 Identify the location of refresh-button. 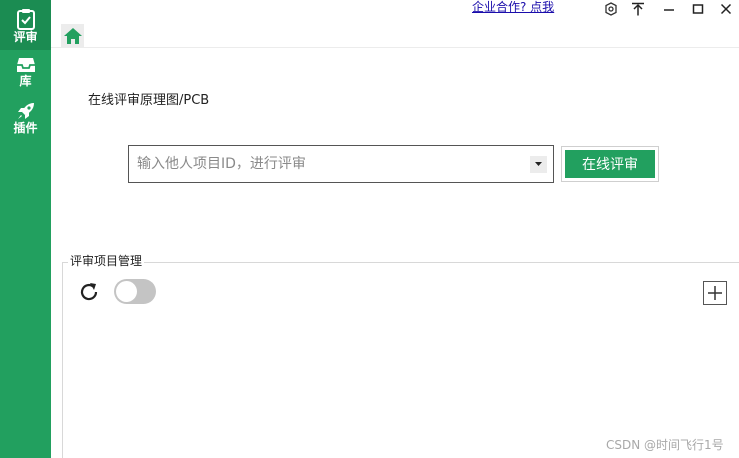
(89, 292).